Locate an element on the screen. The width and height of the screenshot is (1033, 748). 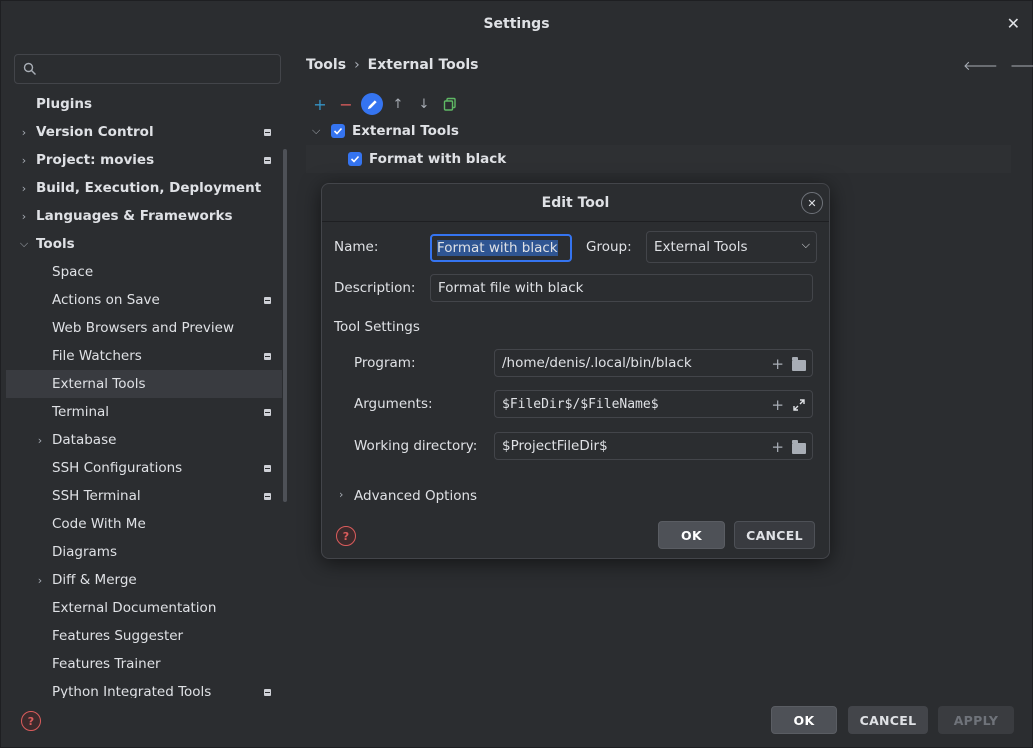
sidebar-item: Web Browsers and Preview is located at coordinates (144, 328).